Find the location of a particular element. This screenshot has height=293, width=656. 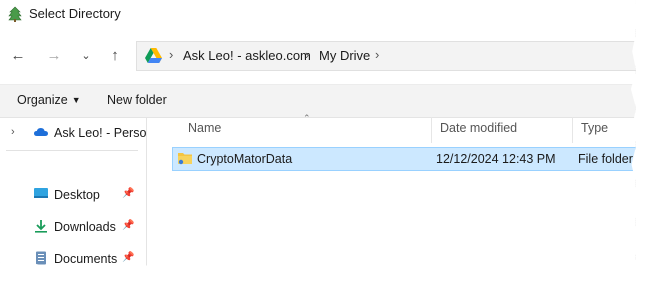

breadcrumb-ask-leo: Ask Leo! - askleo.com is located at coordinates (247, 55).